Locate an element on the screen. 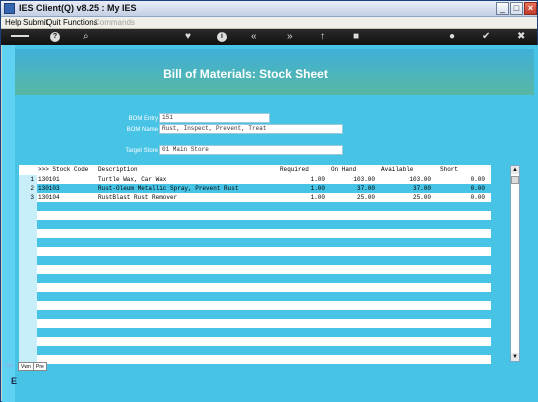  col-short: Short is located at coordinates (449, 170).